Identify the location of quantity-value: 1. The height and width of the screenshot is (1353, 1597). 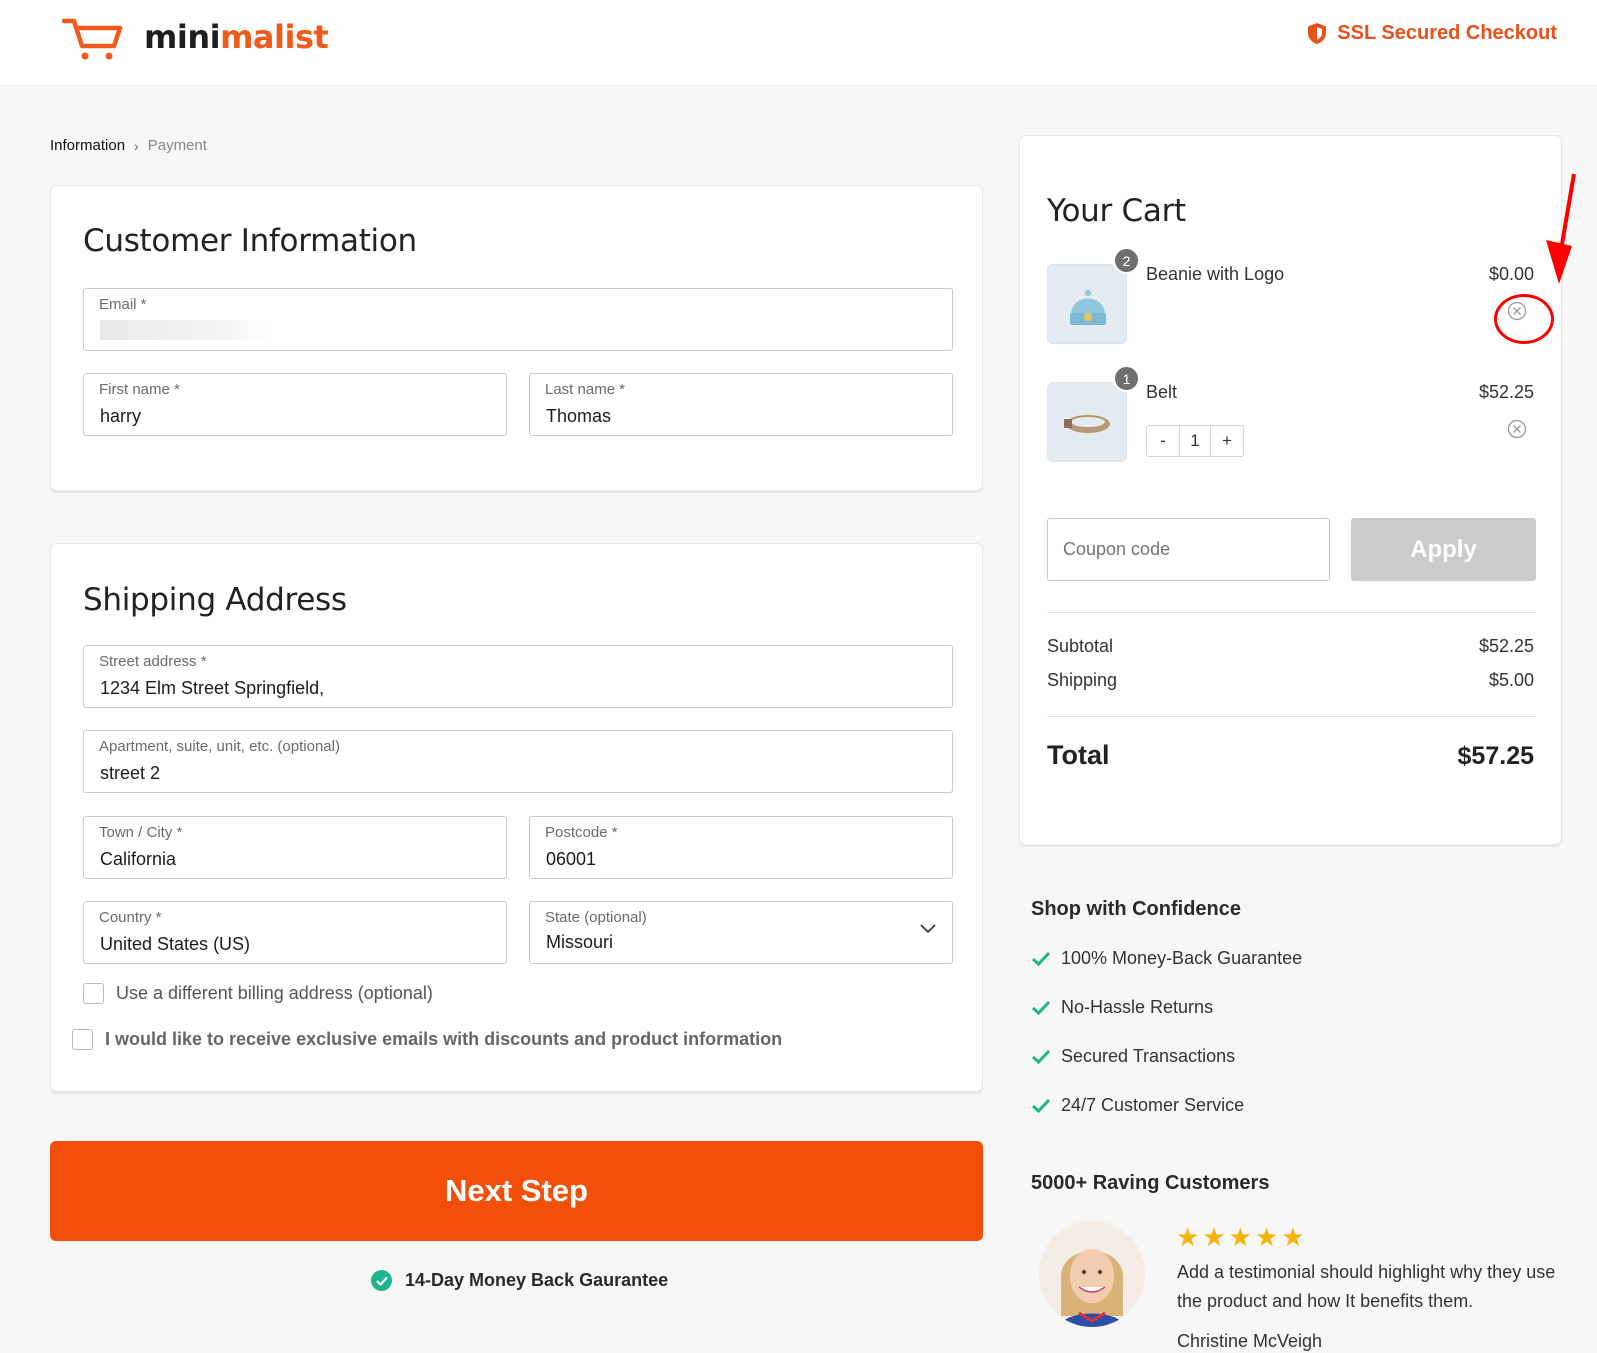
(1195, 441).